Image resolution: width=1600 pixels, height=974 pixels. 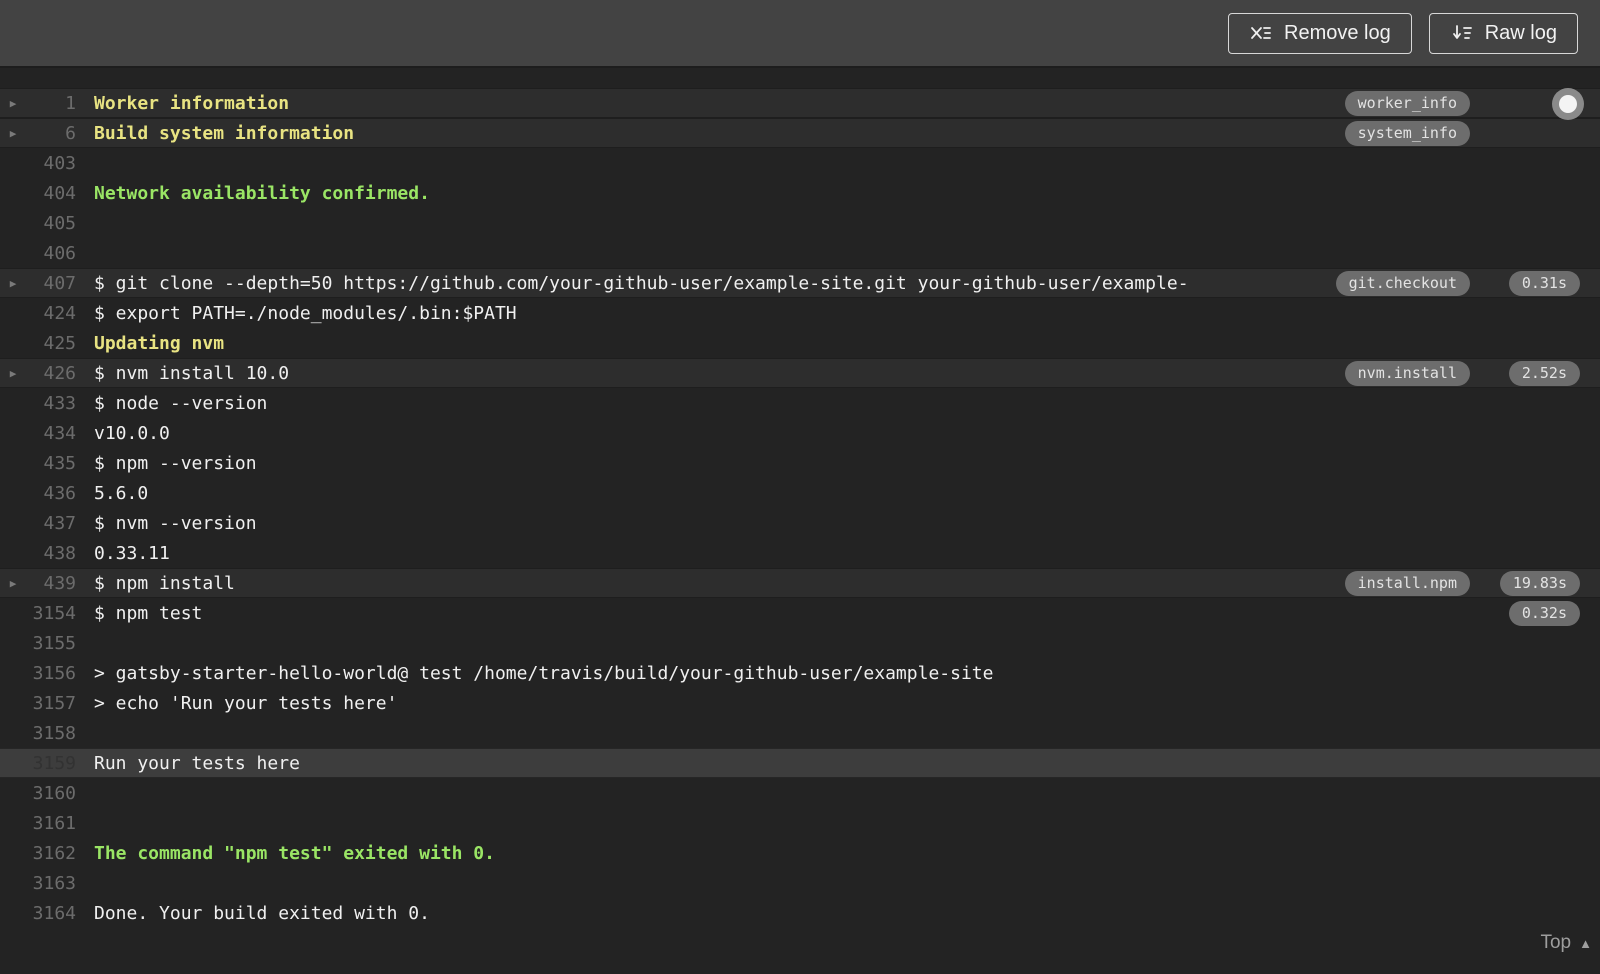 I want to click on toolbar: Remove log Raw log, so click(x=800, y=34).